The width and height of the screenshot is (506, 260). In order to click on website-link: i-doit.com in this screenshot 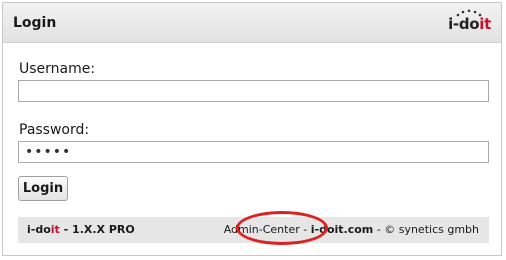, I will do `click(342, 229)`.